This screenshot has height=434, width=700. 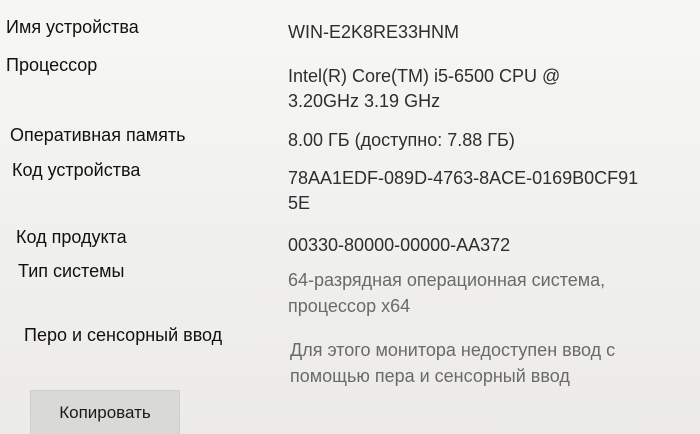 What do you see at coordinates (123, 335) in the screenshot?
I see `pen-touch-label: Перо и сенсорный ввод` at bounding box center [123, 335].